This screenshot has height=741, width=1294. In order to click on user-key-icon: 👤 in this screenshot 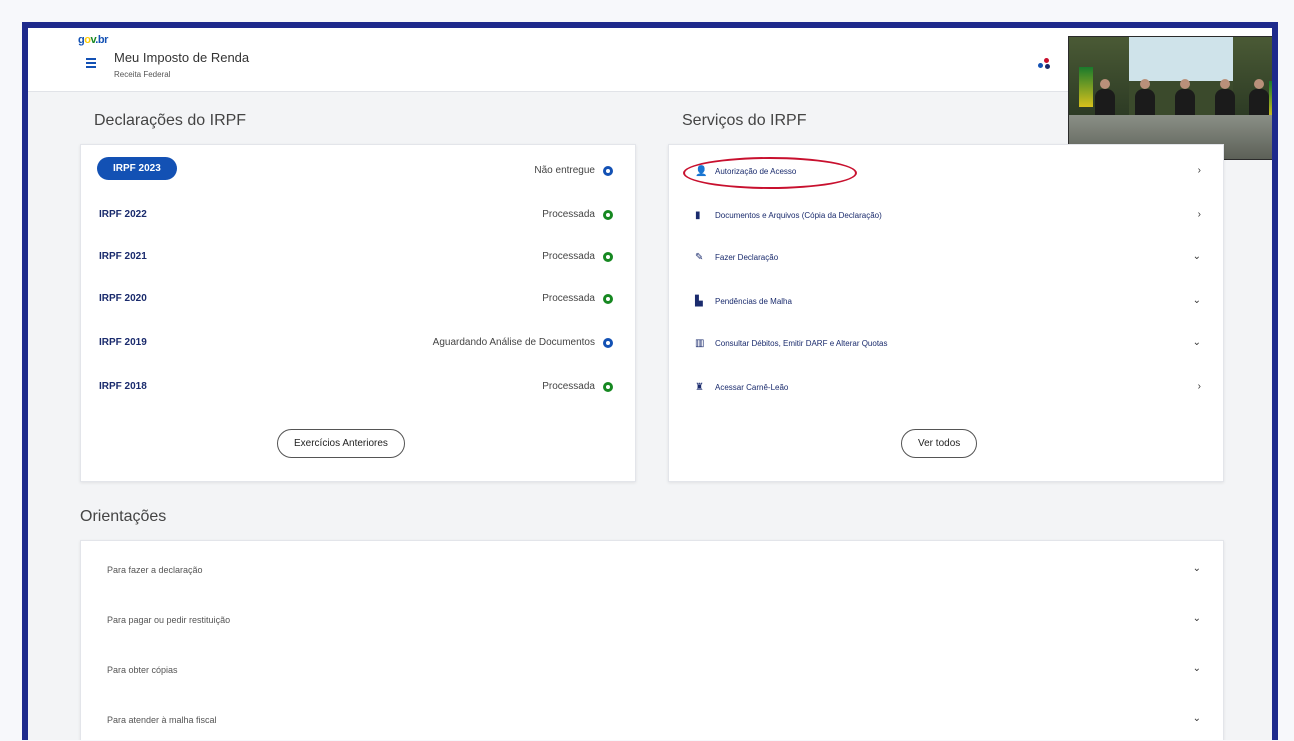, I will do `click(701, 171)`.